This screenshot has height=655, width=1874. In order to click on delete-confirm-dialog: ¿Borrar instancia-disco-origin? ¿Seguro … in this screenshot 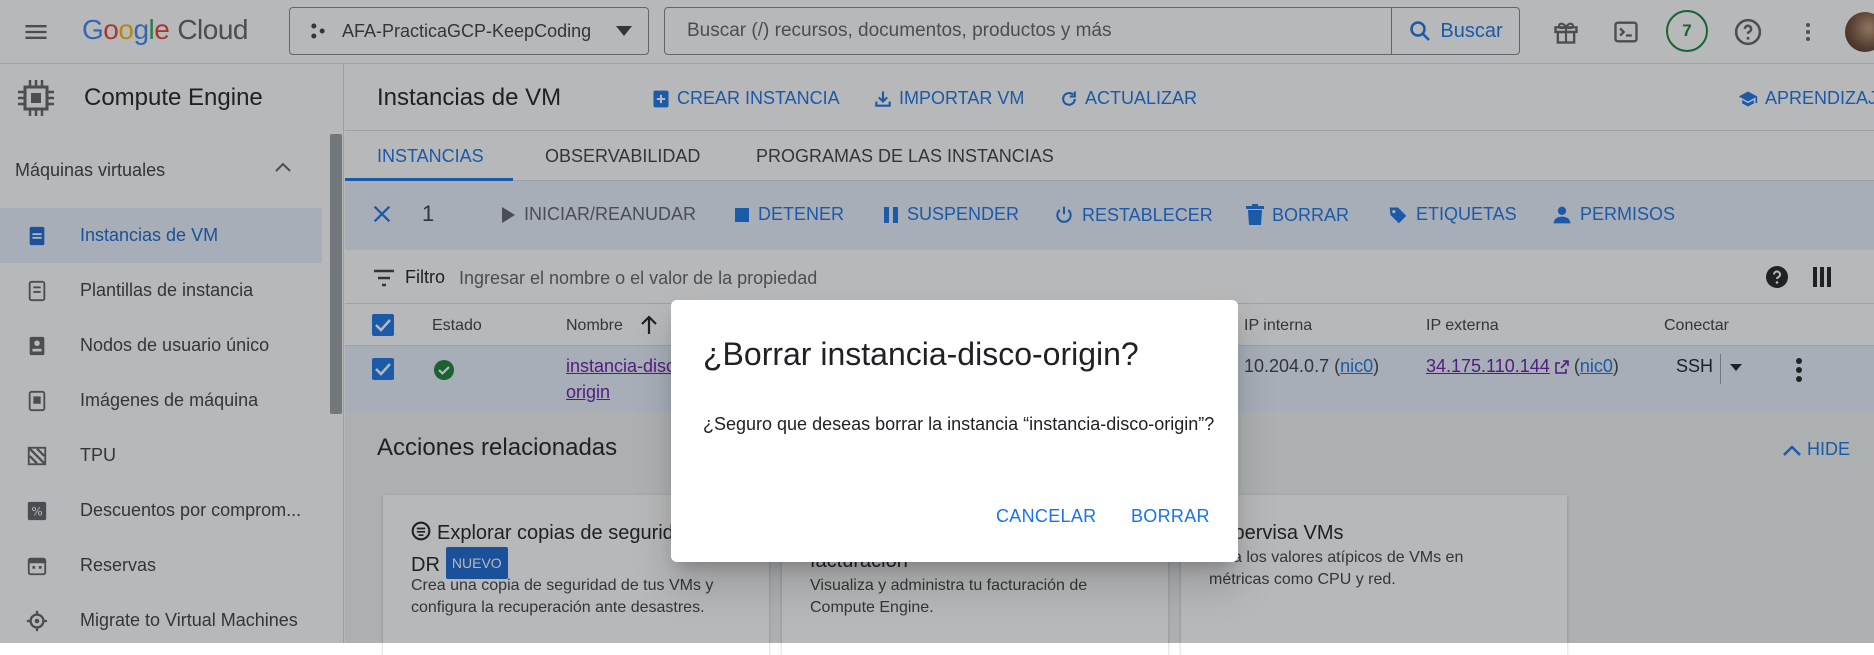, I will do `click(954, 431)`.